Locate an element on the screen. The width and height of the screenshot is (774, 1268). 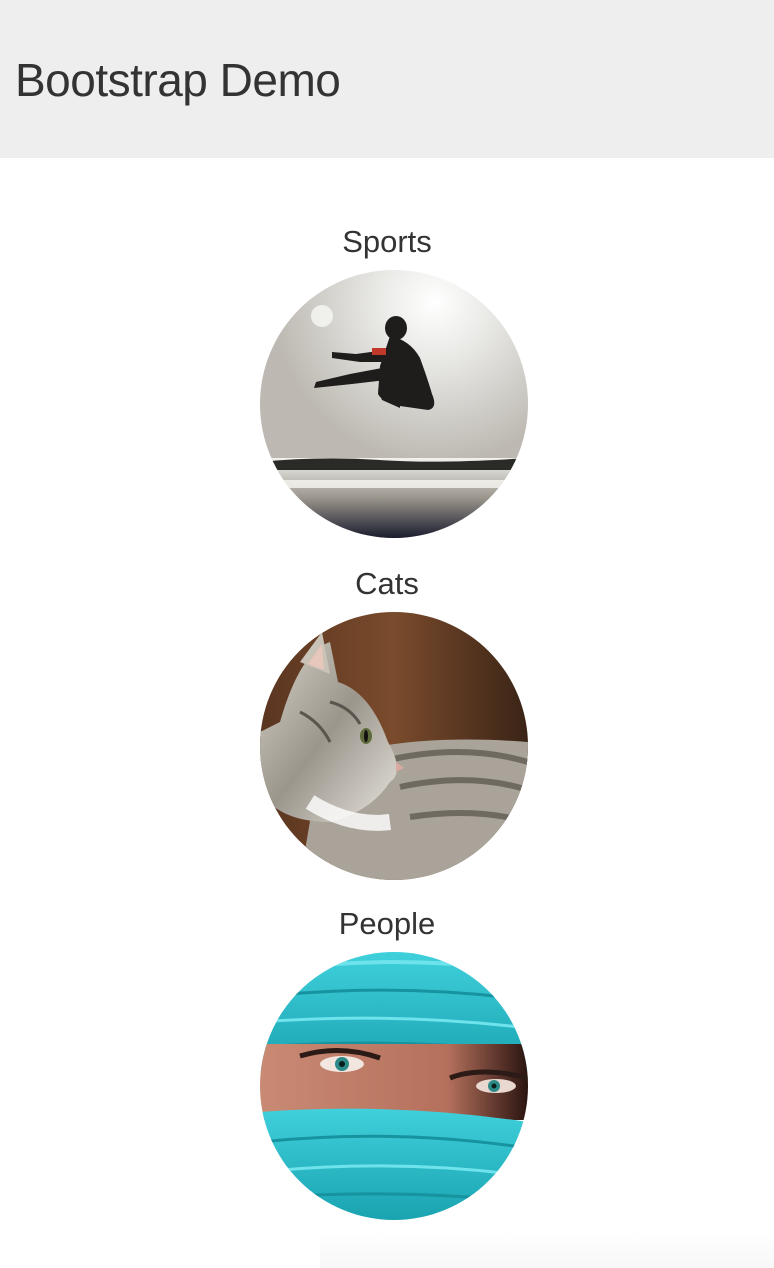
section-cats: Cats is located at coordinates (387, 584).